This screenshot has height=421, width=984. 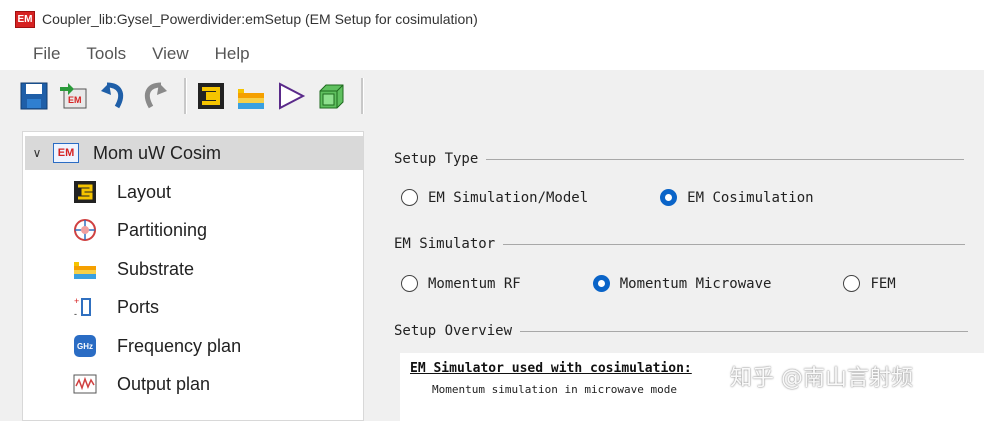 I want to click on ghz-badge-text: GHz, so click(x=85, y=346).